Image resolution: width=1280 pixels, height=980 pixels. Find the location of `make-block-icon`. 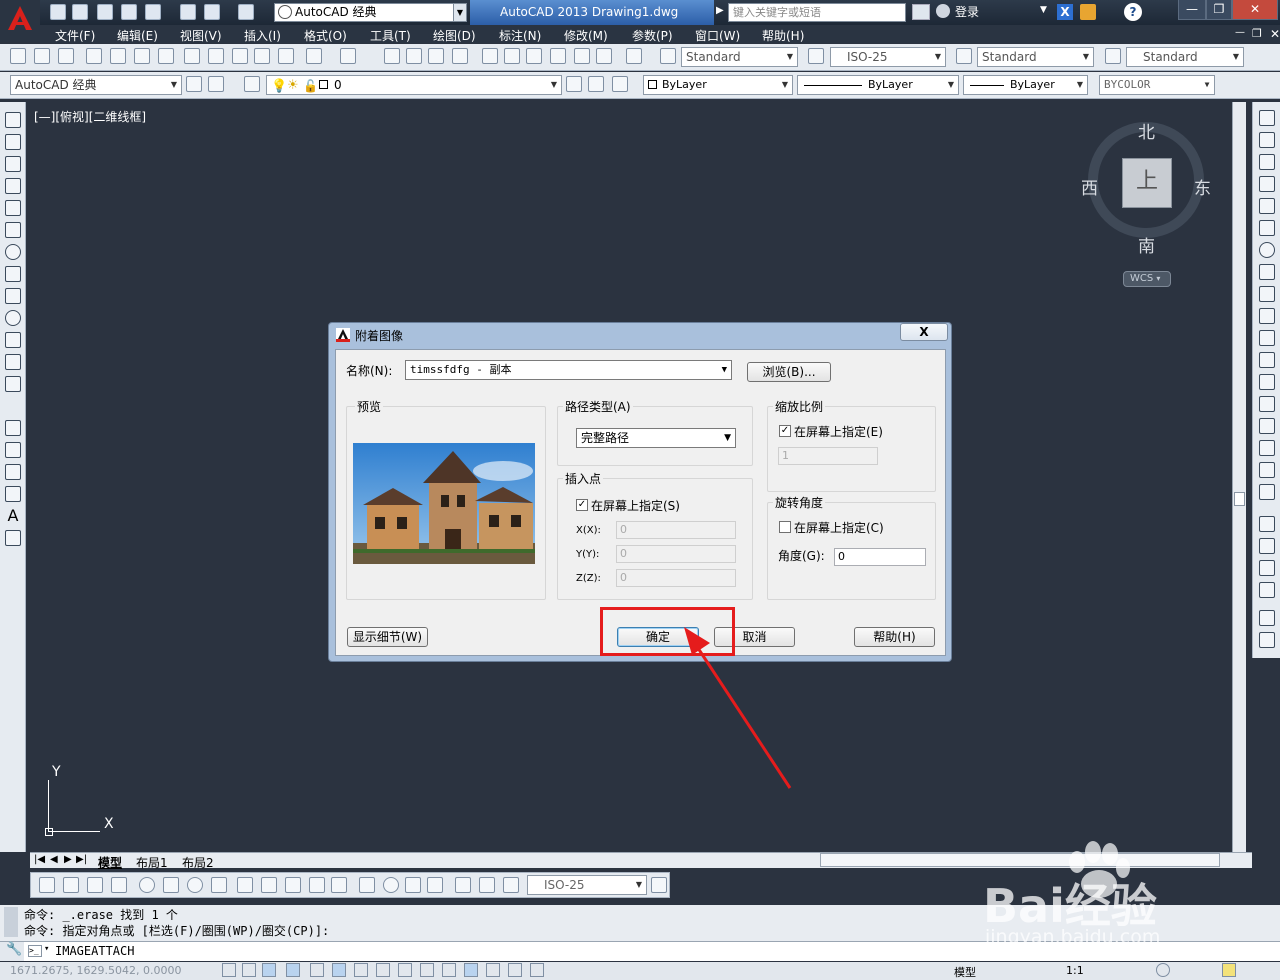

make-block-icon is located at coordinates (13, 384).